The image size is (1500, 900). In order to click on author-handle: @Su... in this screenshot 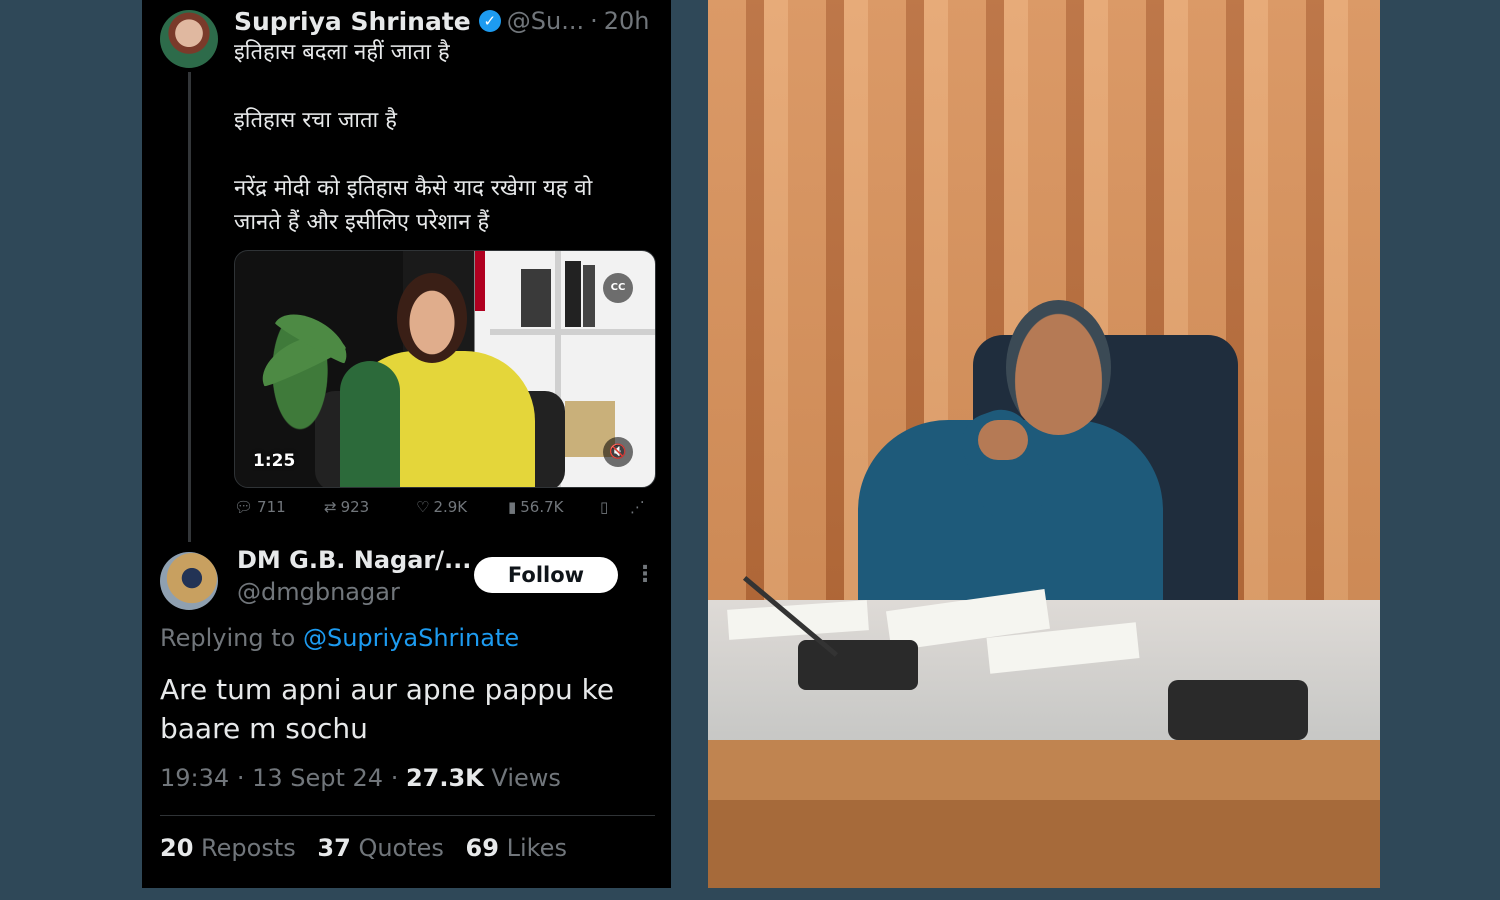, I will do `click(545, 21)`.